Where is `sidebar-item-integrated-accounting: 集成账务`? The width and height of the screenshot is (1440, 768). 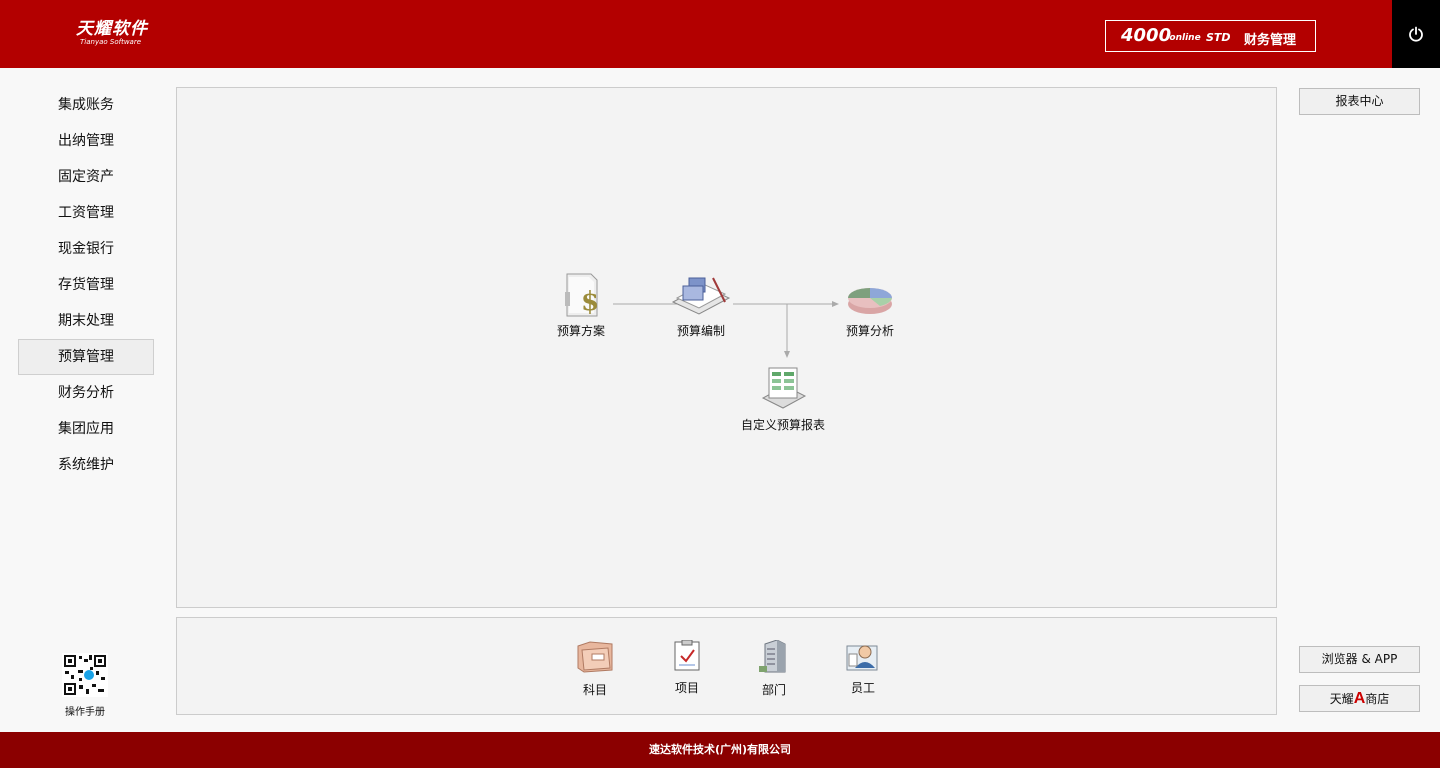
sidebar-item-integrated-accounting: 集成账务 is located at coordinates (86, 105).